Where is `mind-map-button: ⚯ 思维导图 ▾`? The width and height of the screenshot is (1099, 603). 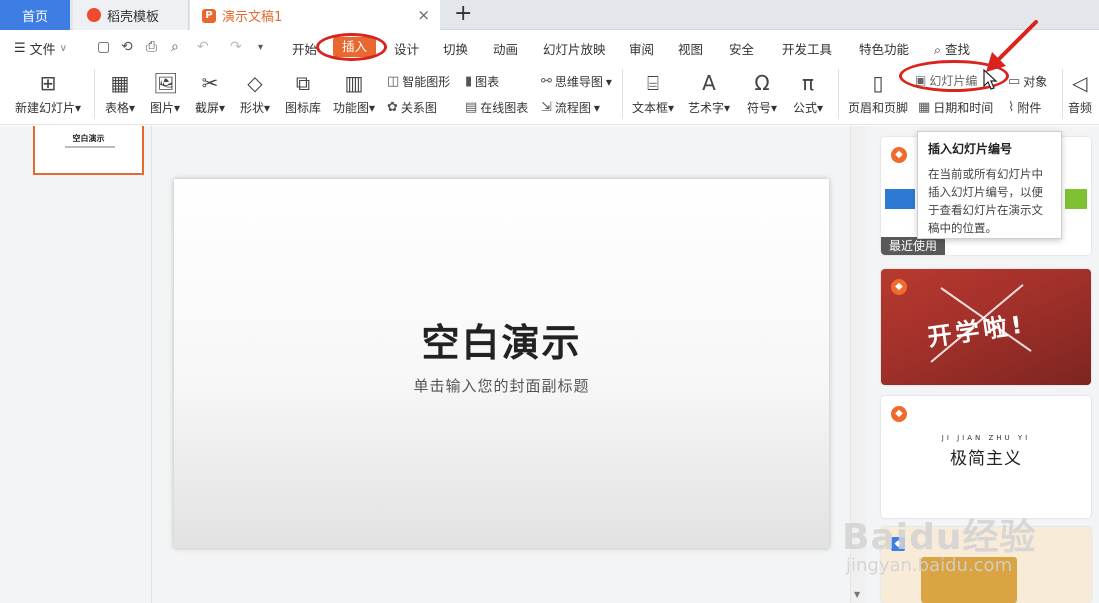 mind-map-button: ⚯ 思维导图 ▾ is located at coordinates (576, 81).